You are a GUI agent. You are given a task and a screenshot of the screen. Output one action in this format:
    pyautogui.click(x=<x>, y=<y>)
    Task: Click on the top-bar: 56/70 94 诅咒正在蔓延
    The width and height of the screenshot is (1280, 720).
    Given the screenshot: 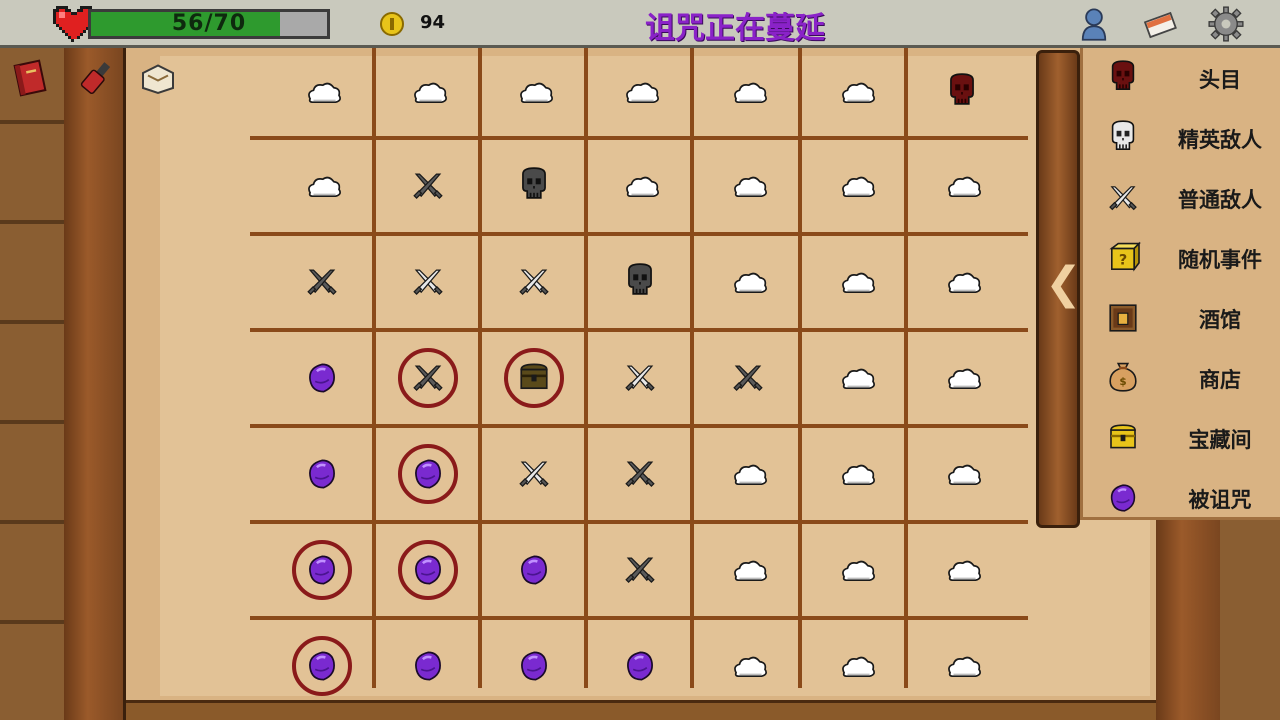 What is the action you would take?
    pyautogui.click(x=640, y=24)
    